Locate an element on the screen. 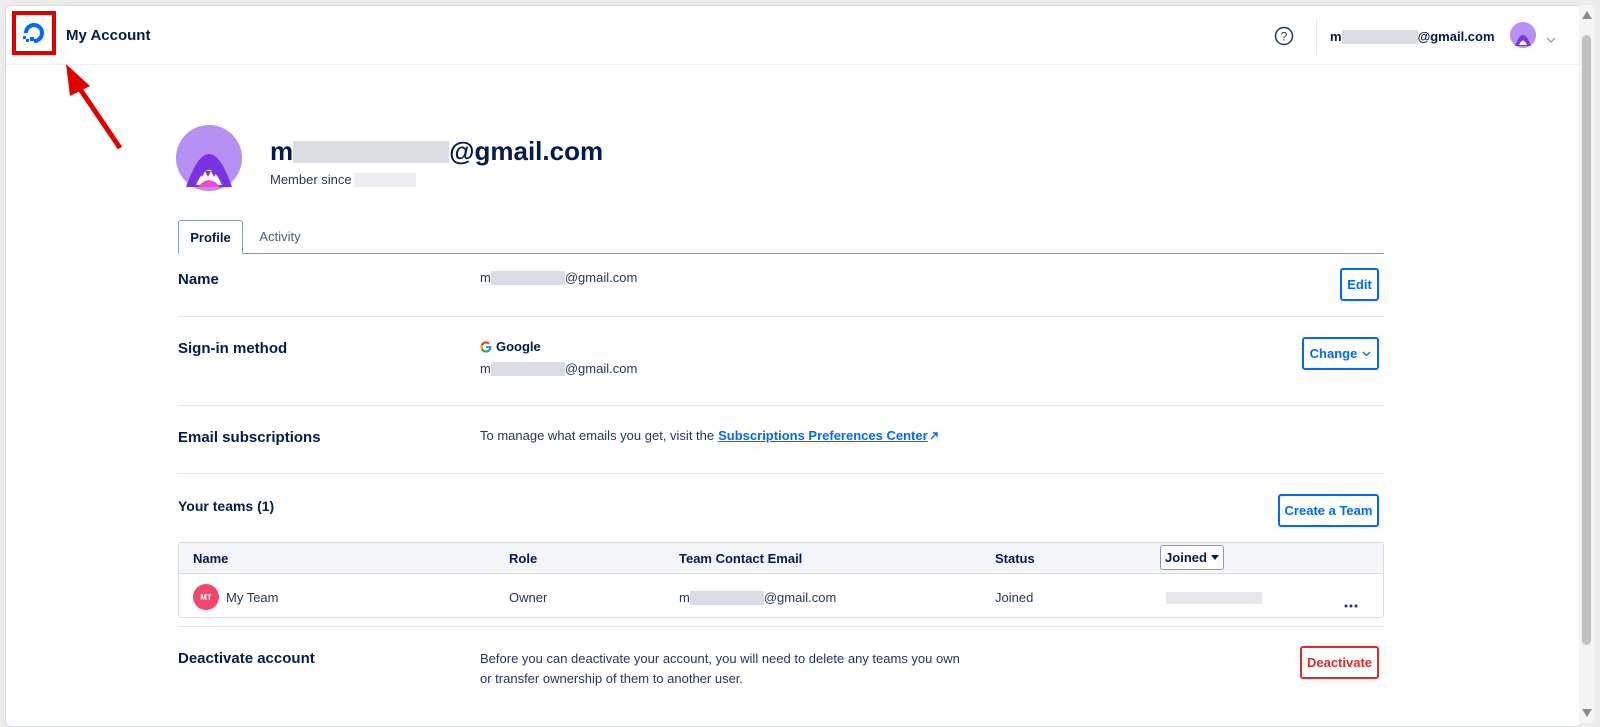  team-name: My Team is located at coordinates (252, 597).